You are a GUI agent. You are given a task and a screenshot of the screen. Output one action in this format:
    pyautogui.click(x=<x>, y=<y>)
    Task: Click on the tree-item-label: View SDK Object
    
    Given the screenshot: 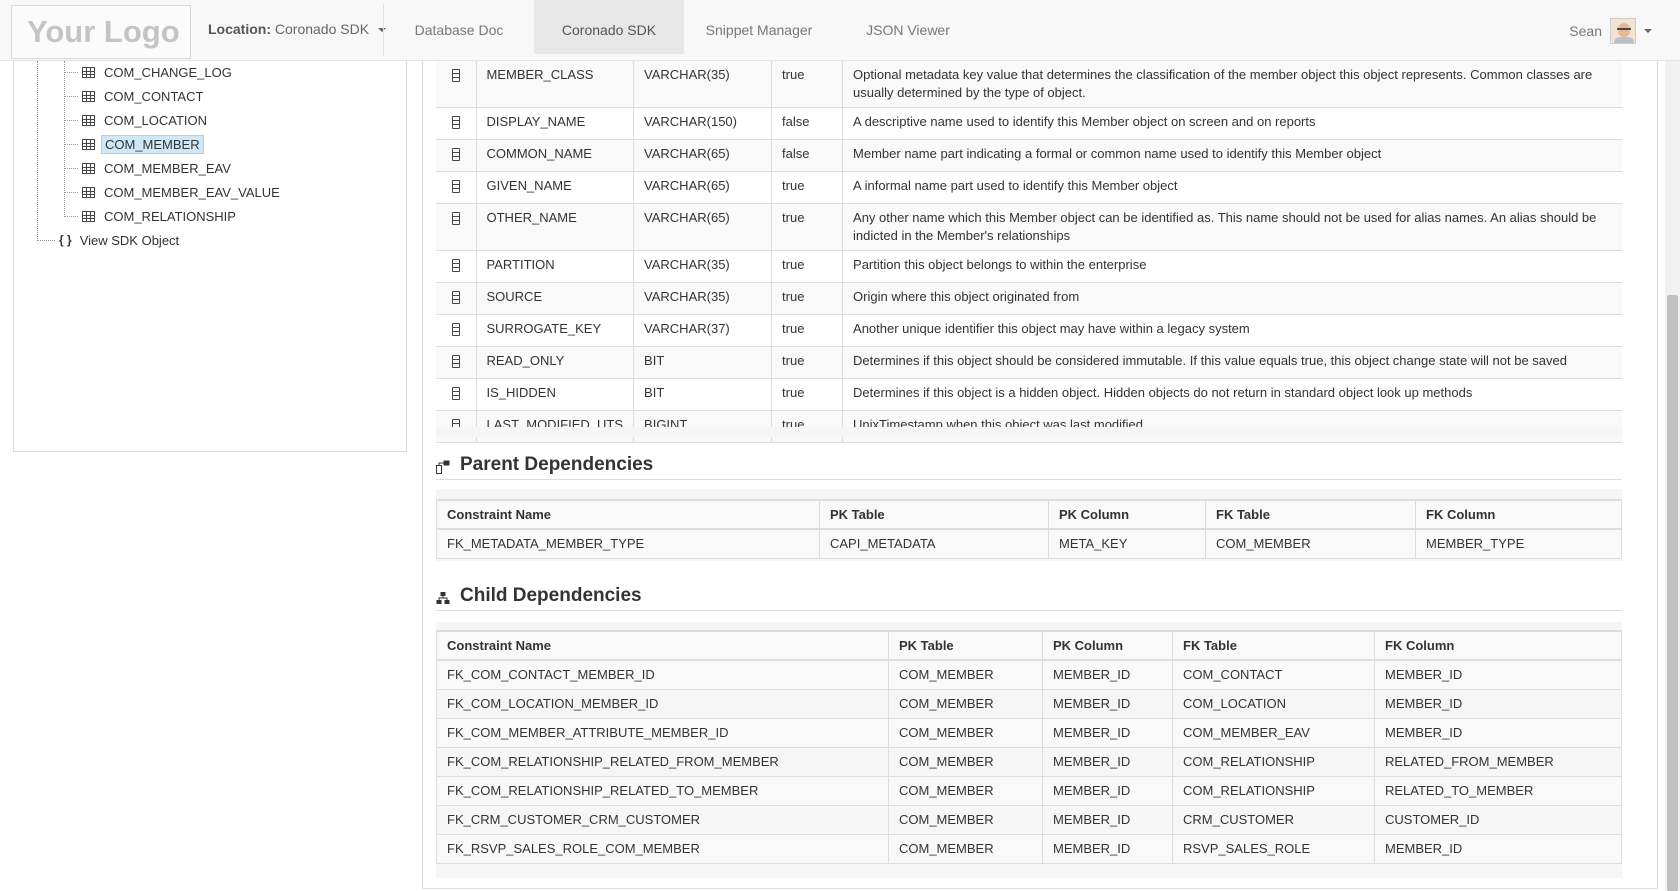 What is the action you would take?
    pyautogui.click(x=129, y=240)
    